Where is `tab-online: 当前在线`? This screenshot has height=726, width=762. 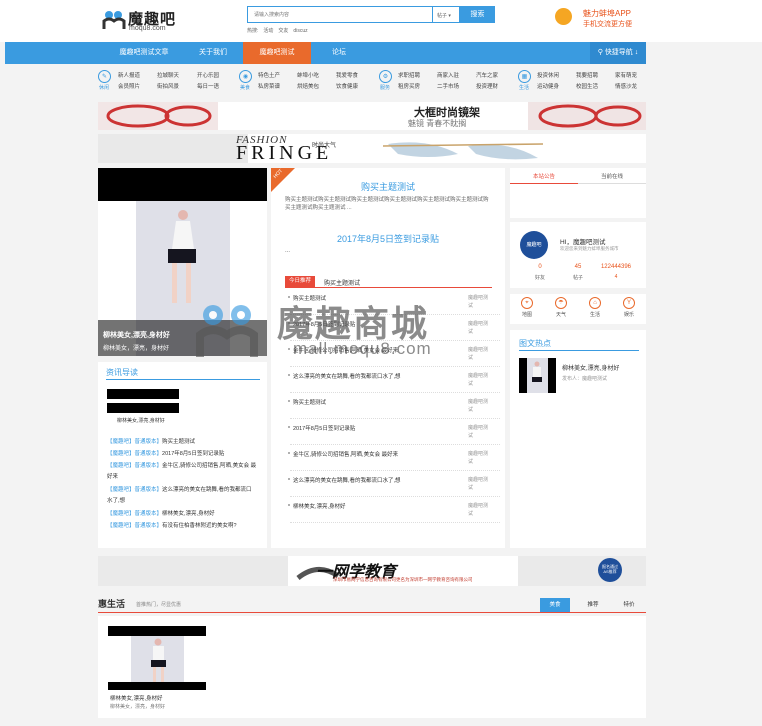
tab-online: 当前在线 is located at coordinates (612, 177).